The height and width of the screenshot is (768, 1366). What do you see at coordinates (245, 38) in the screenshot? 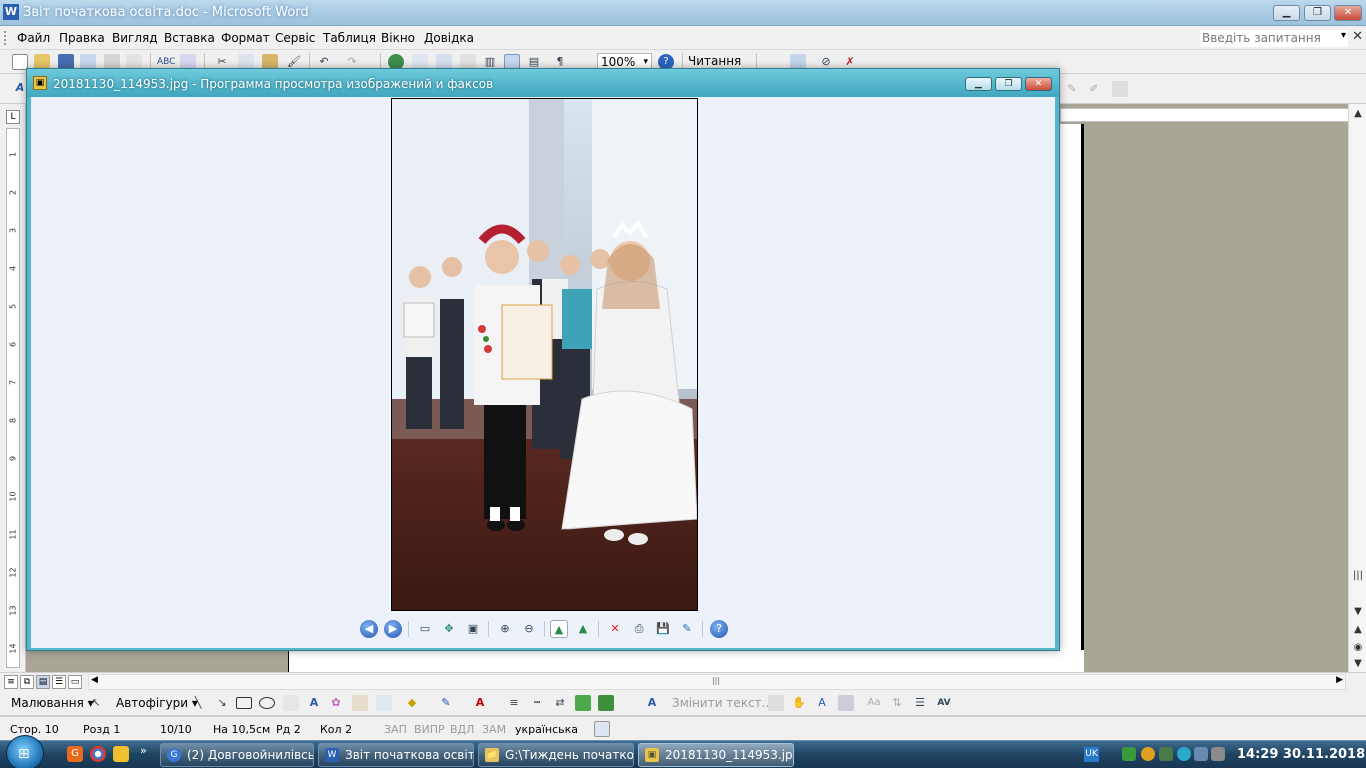
I see `menu-format: Формат` at bounding box center [245, 38].